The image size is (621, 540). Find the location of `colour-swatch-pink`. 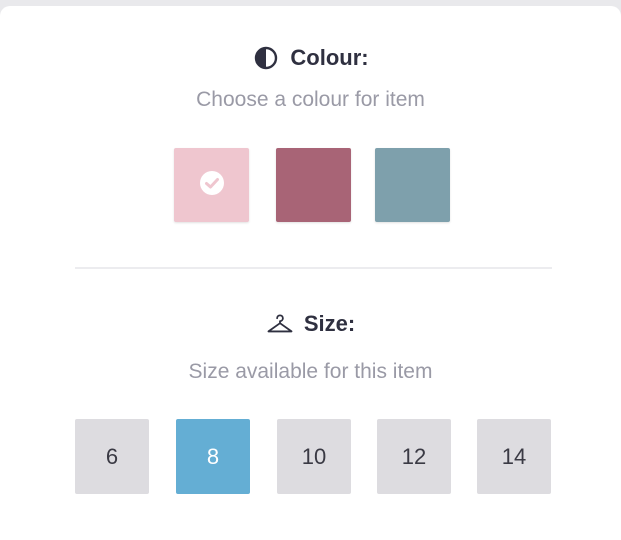

colour-swatch-pink is located at coordinates (211, 185).